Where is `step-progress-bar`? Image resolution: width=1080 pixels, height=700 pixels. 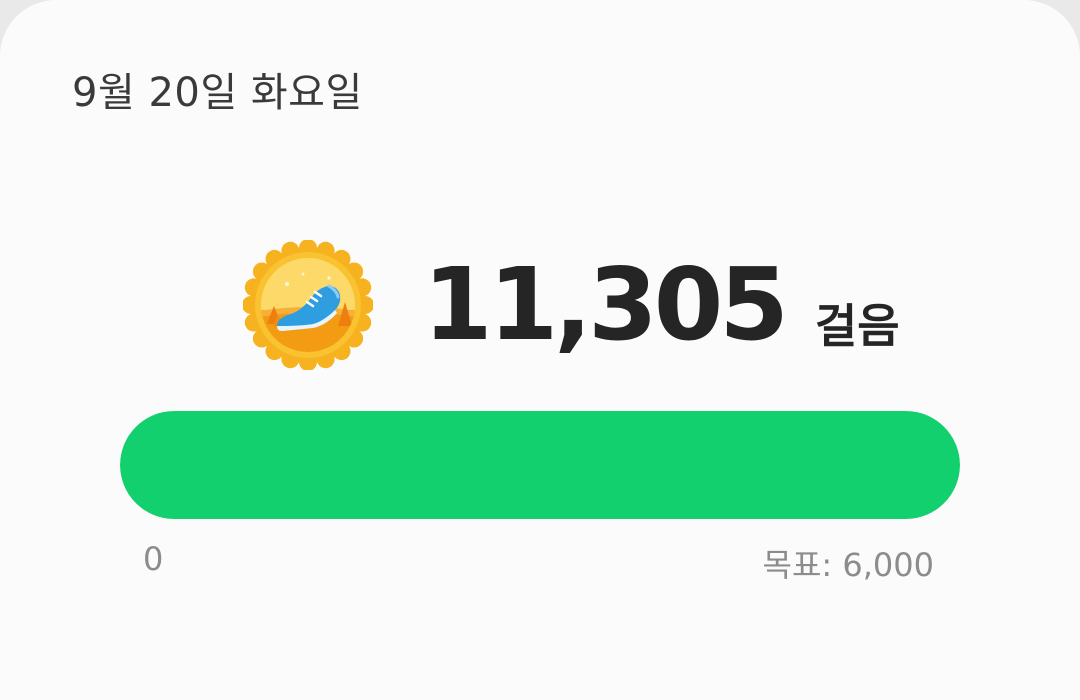 step-progress-bar is located at coordinates (540, 465).